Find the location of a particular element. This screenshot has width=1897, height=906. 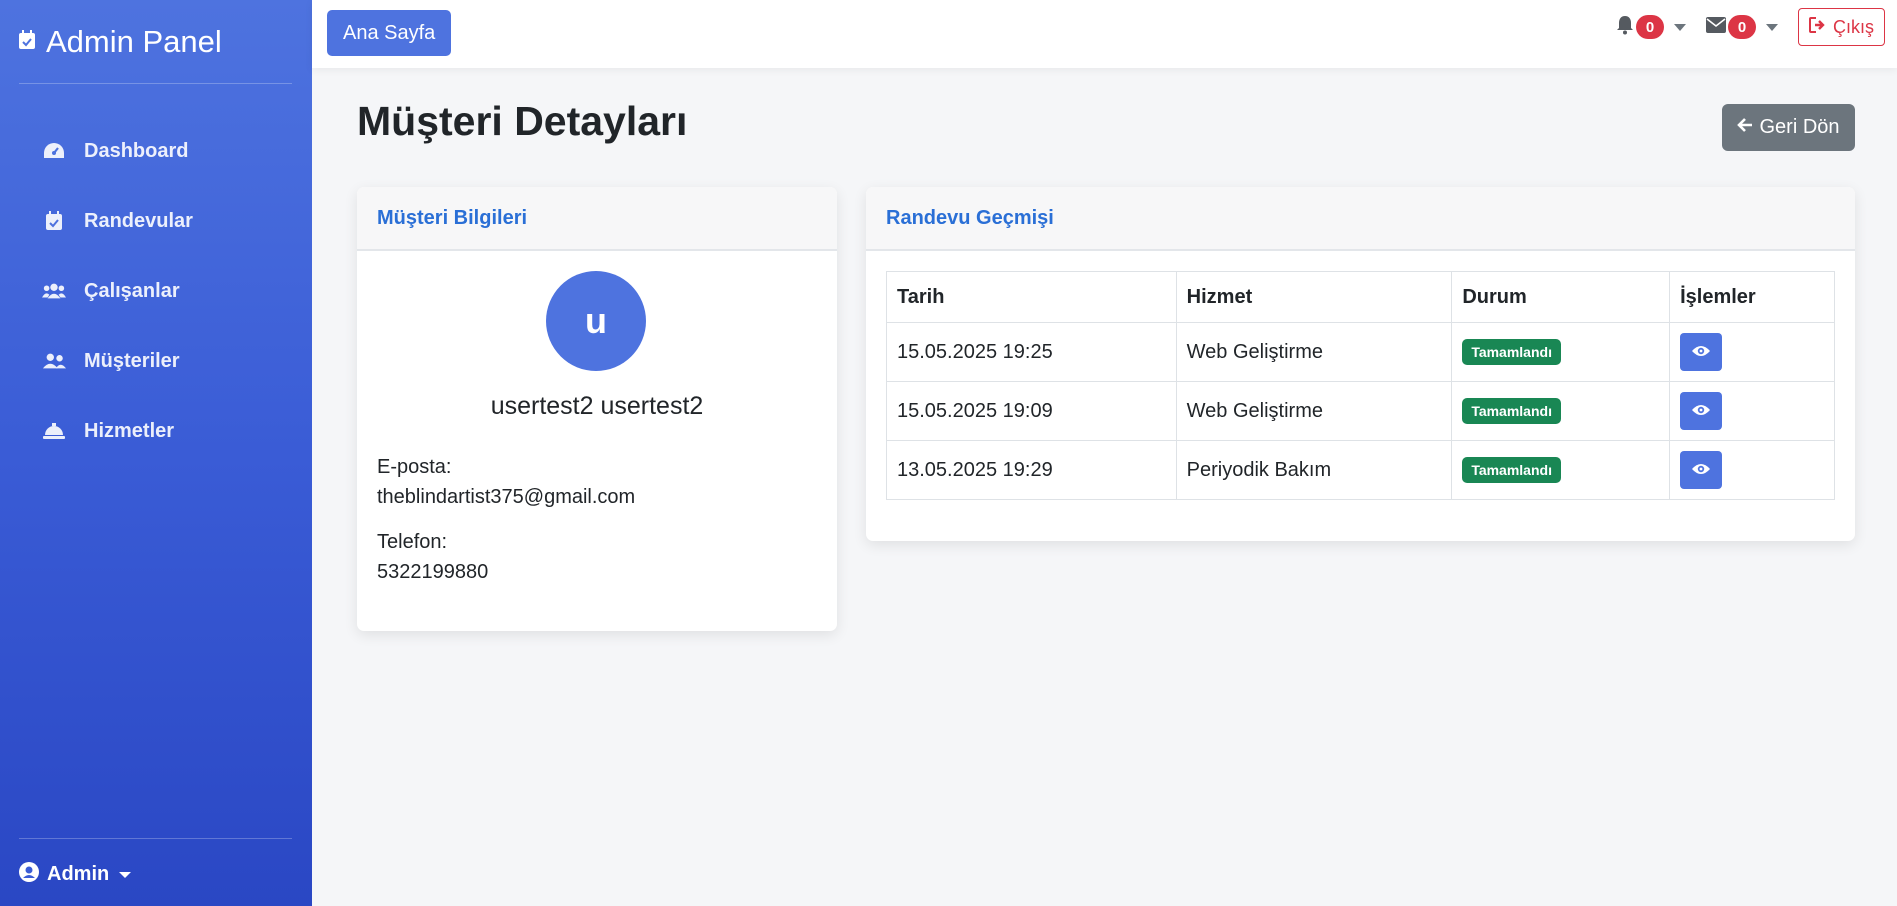

avatar: u is located at coordinates (596, 321).